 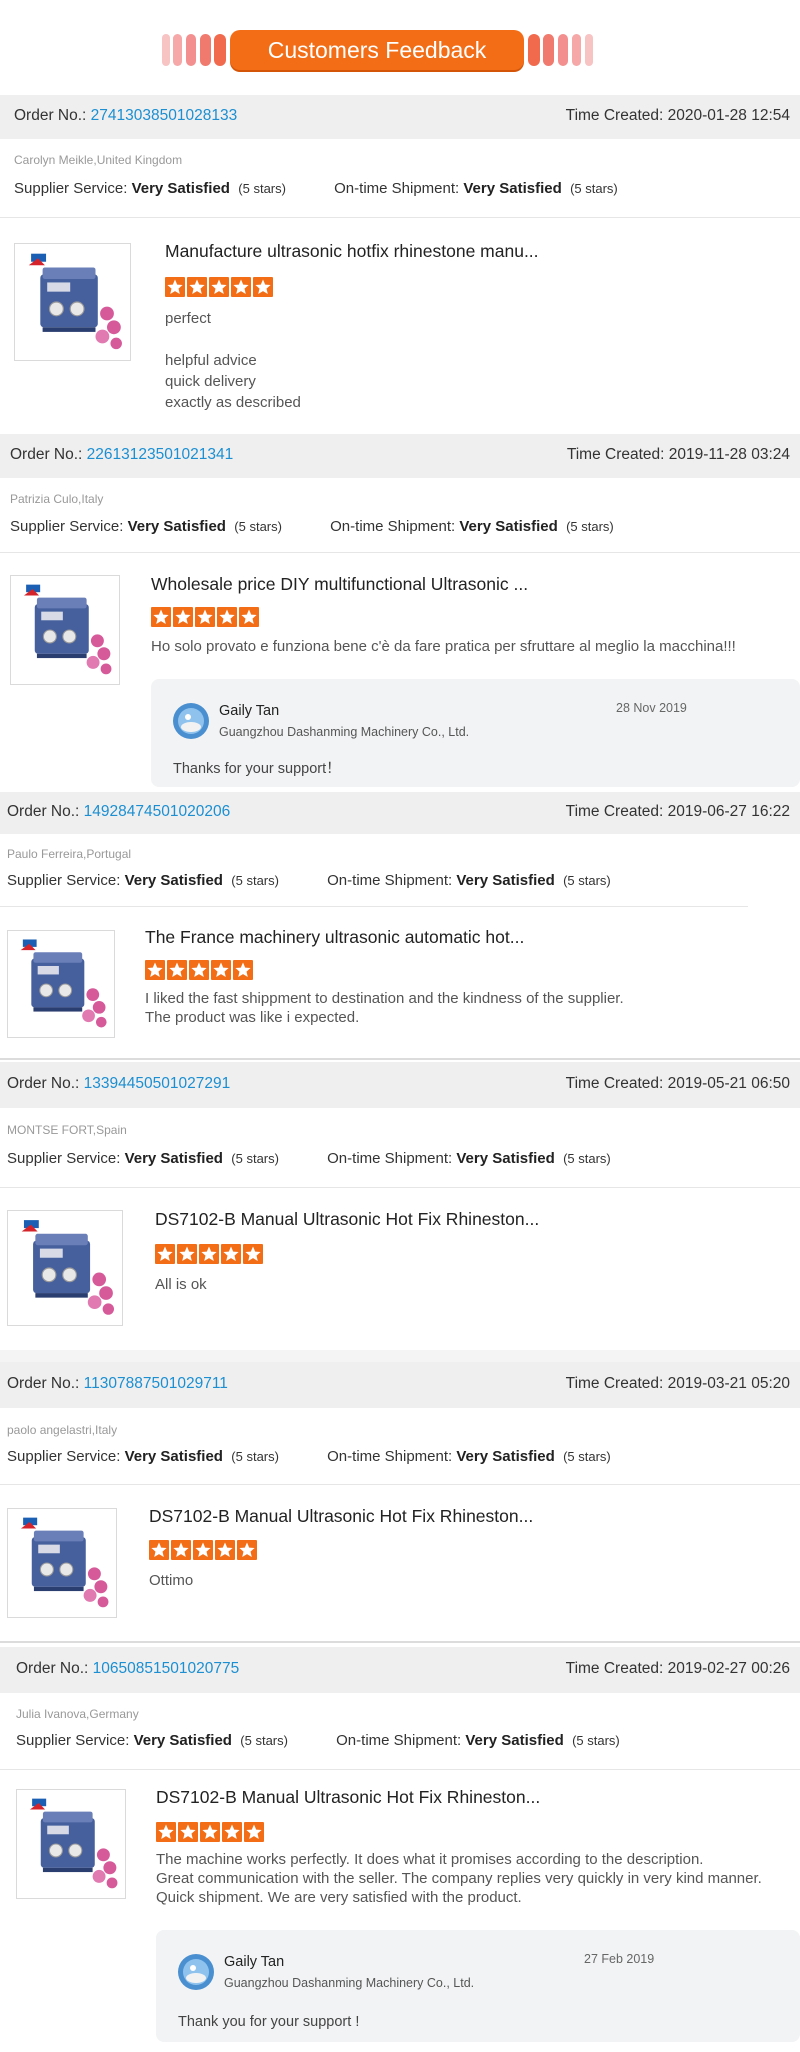 I want to click on time-created: Time Created: 2019-11-28 03:24, so click(x=678, y=455).